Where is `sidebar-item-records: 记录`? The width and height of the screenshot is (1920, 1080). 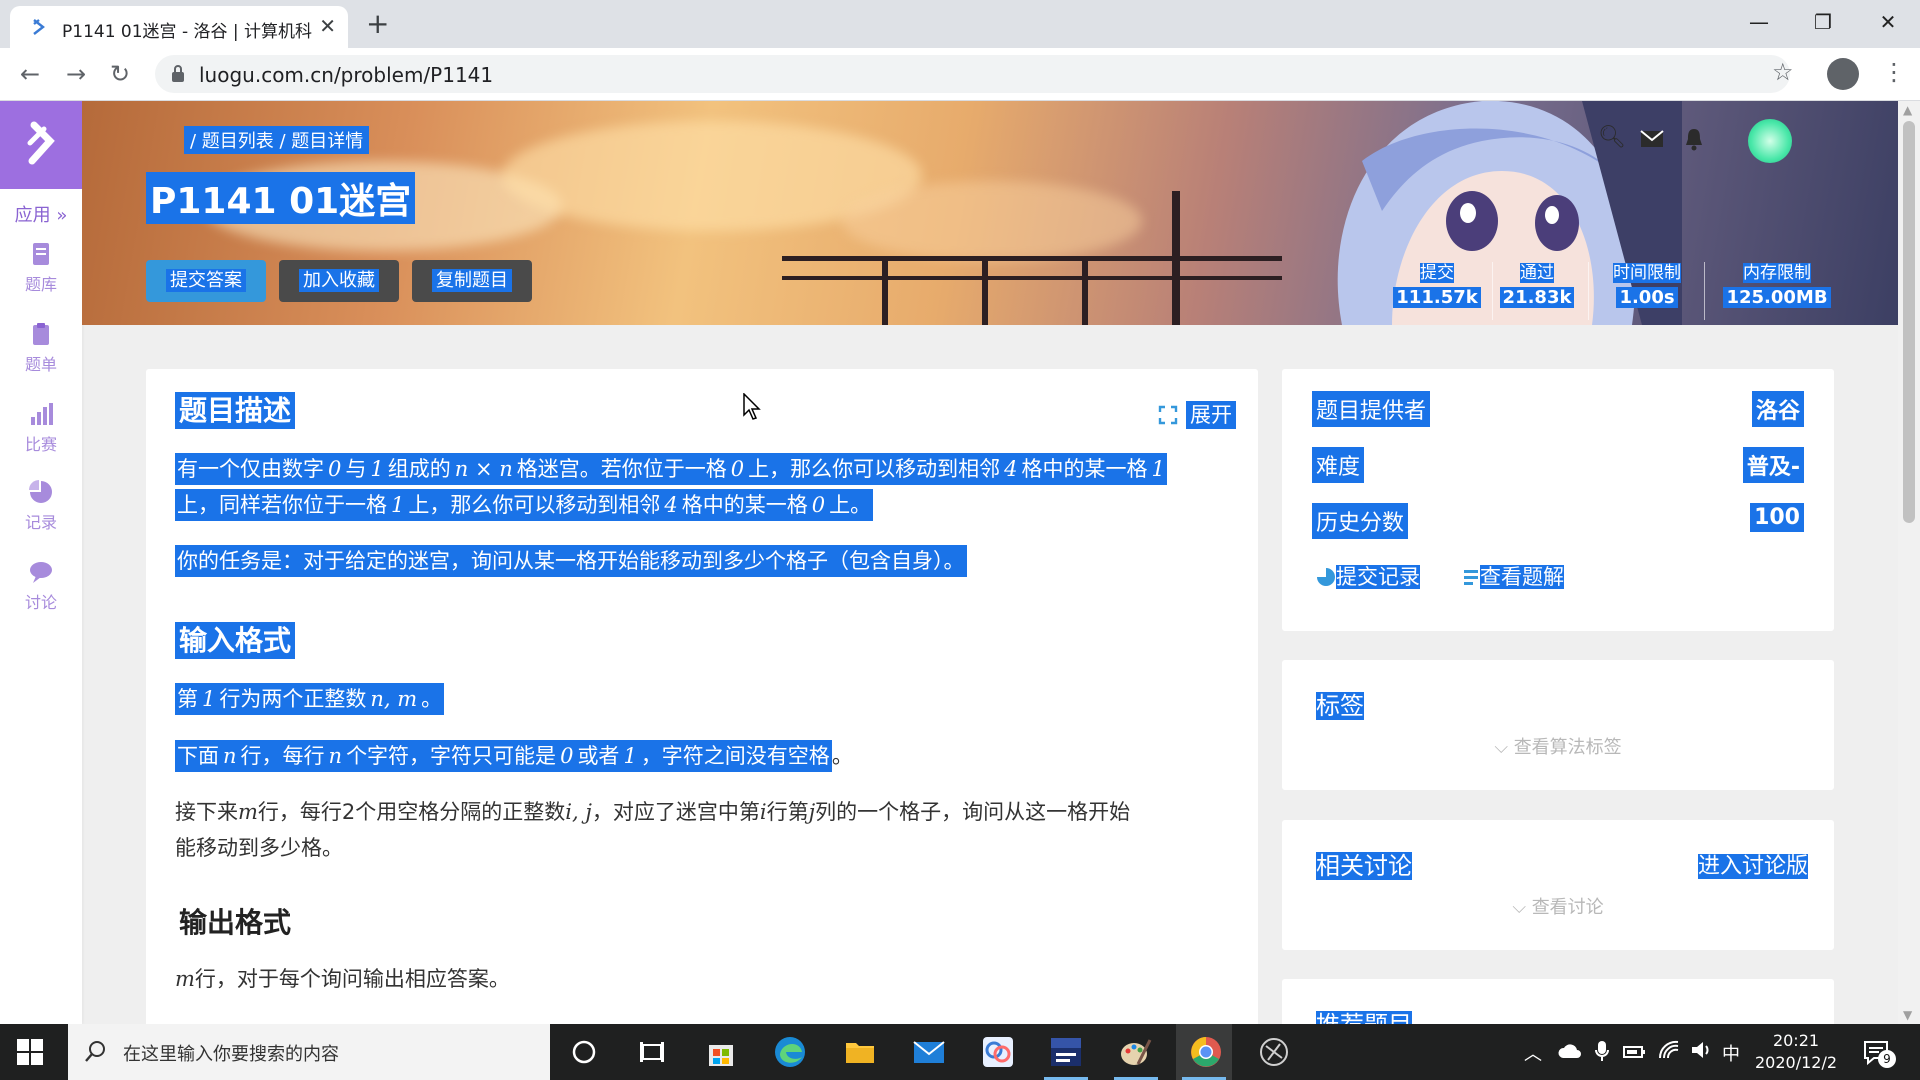
sidebar-item-records: 记录 is located at coordinates (41, 506).